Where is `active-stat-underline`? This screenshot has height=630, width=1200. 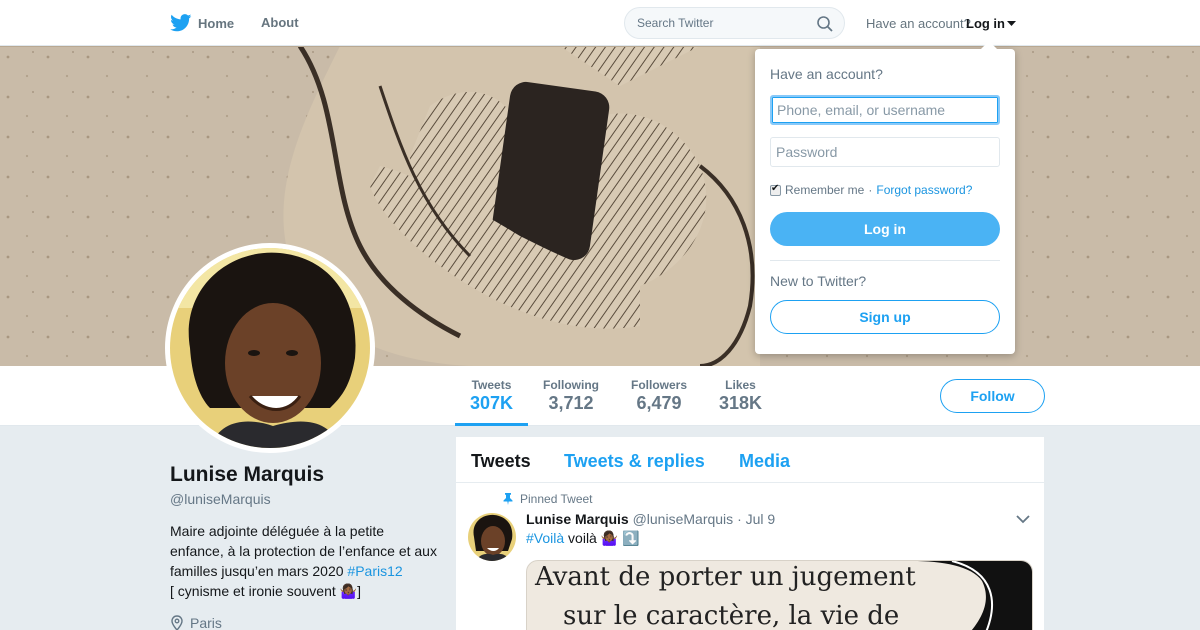
active-stat-underline is located at coordinates (491, 424).